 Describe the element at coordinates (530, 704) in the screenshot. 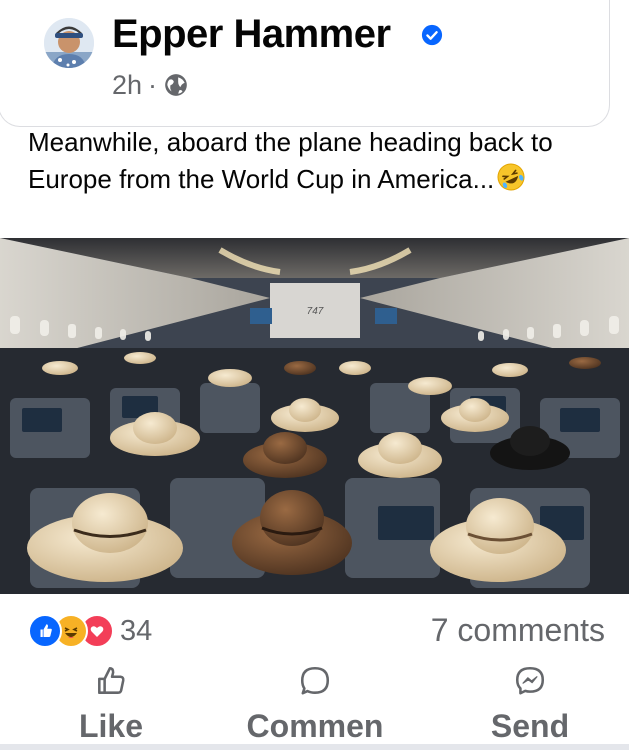

I see `send-button: Send` at that location.